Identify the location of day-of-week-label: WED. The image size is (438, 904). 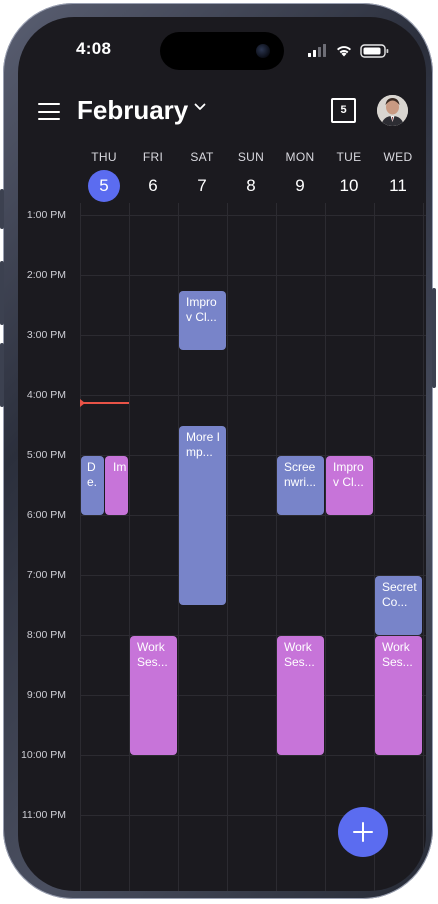
(398, 157).